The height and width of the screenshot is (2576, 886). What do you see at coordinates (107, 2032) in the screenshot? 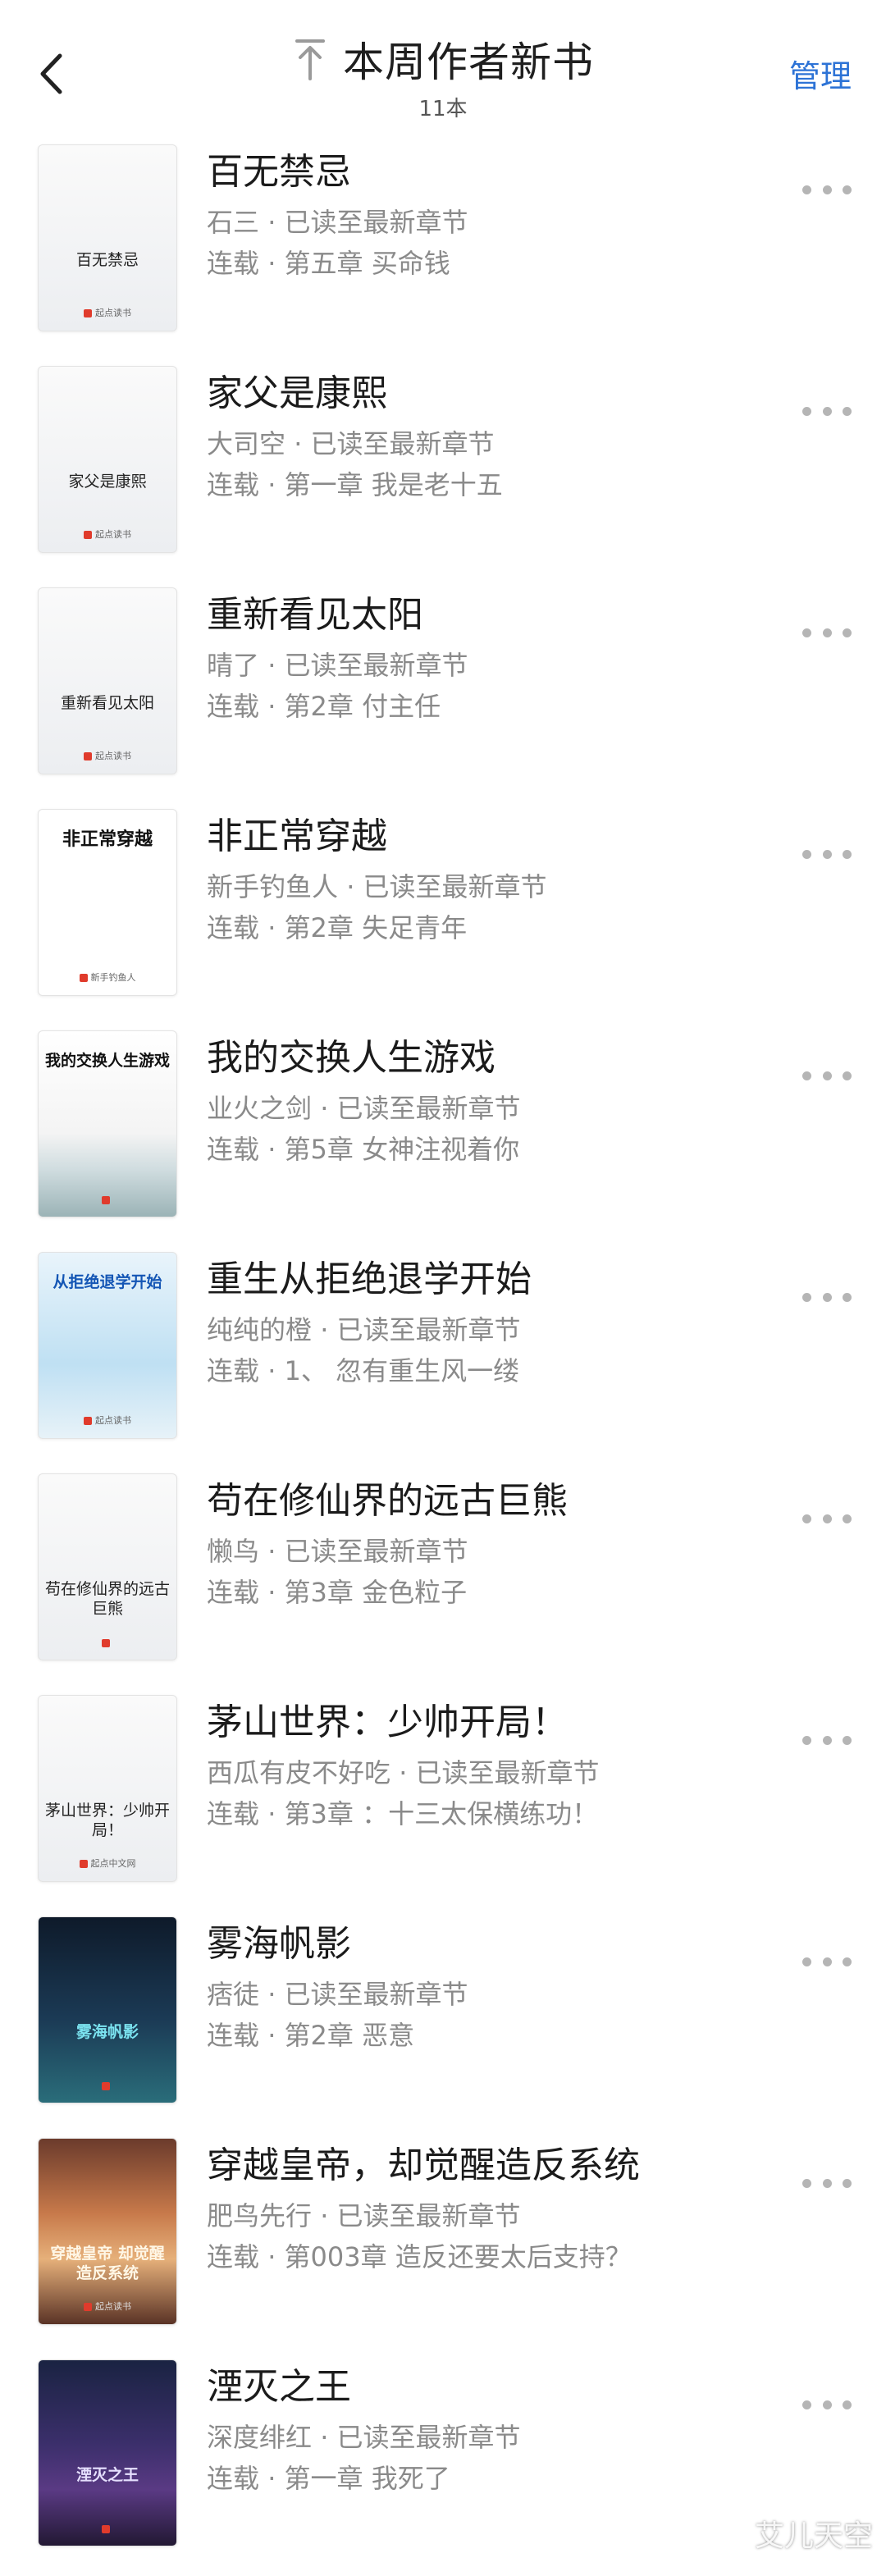
I see `cover-title: 雾海帆影` at bounding box center [107, 2032].